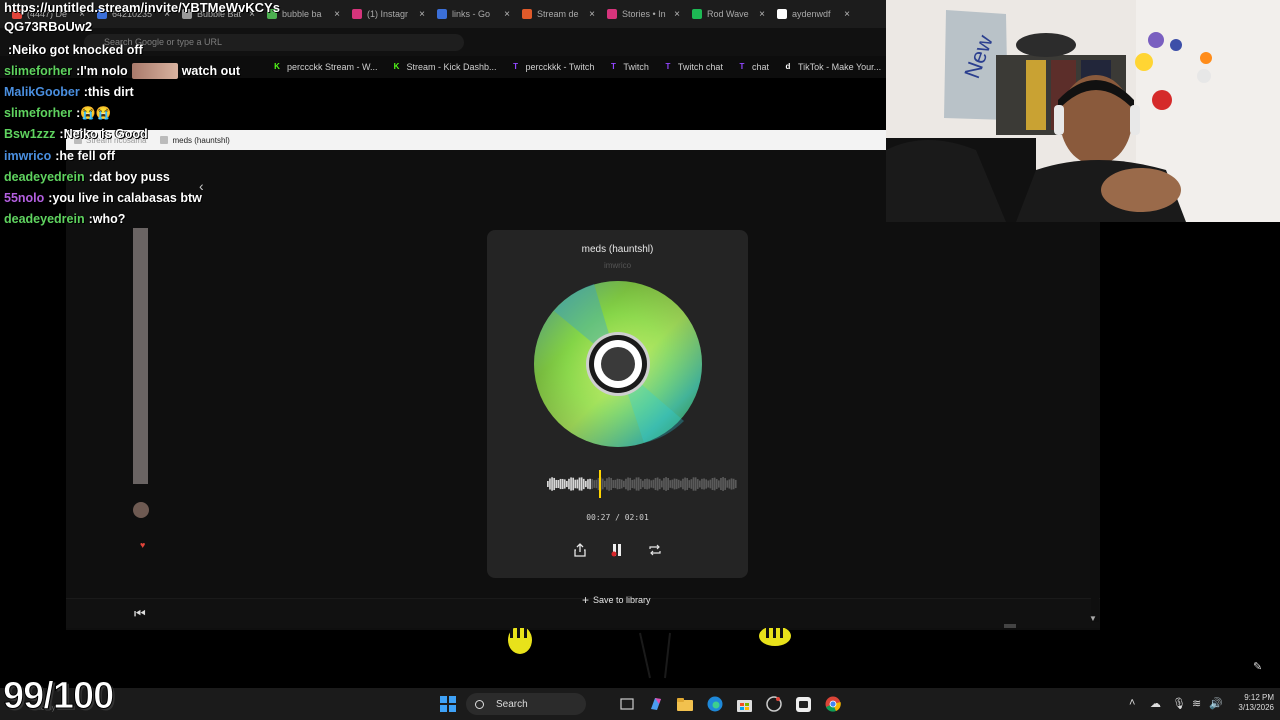  I want to click on player-card: meds (hauntshl) imwrico 00:27 / 02:01, so click(617, 404).